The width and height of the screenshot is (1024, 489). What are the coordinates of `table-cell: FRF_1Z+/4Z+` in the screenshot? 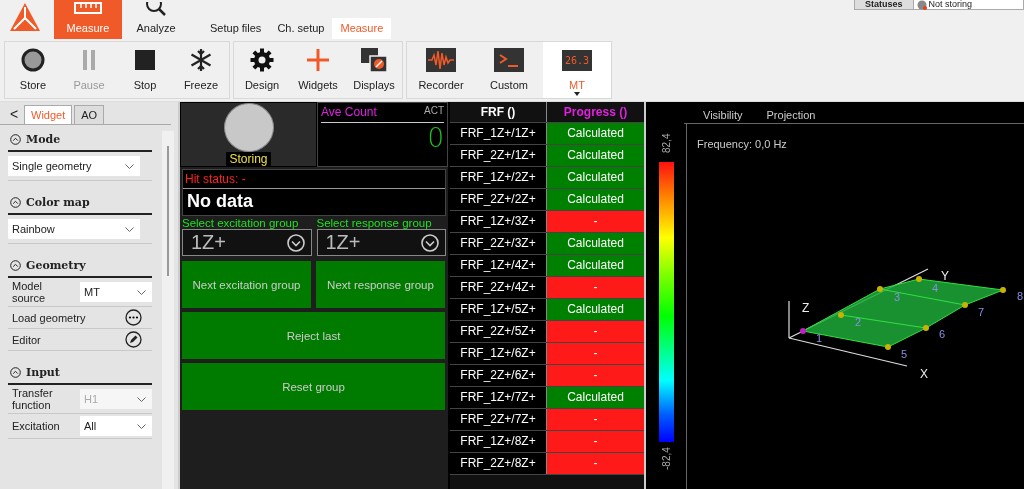 It's located at (498, 265).